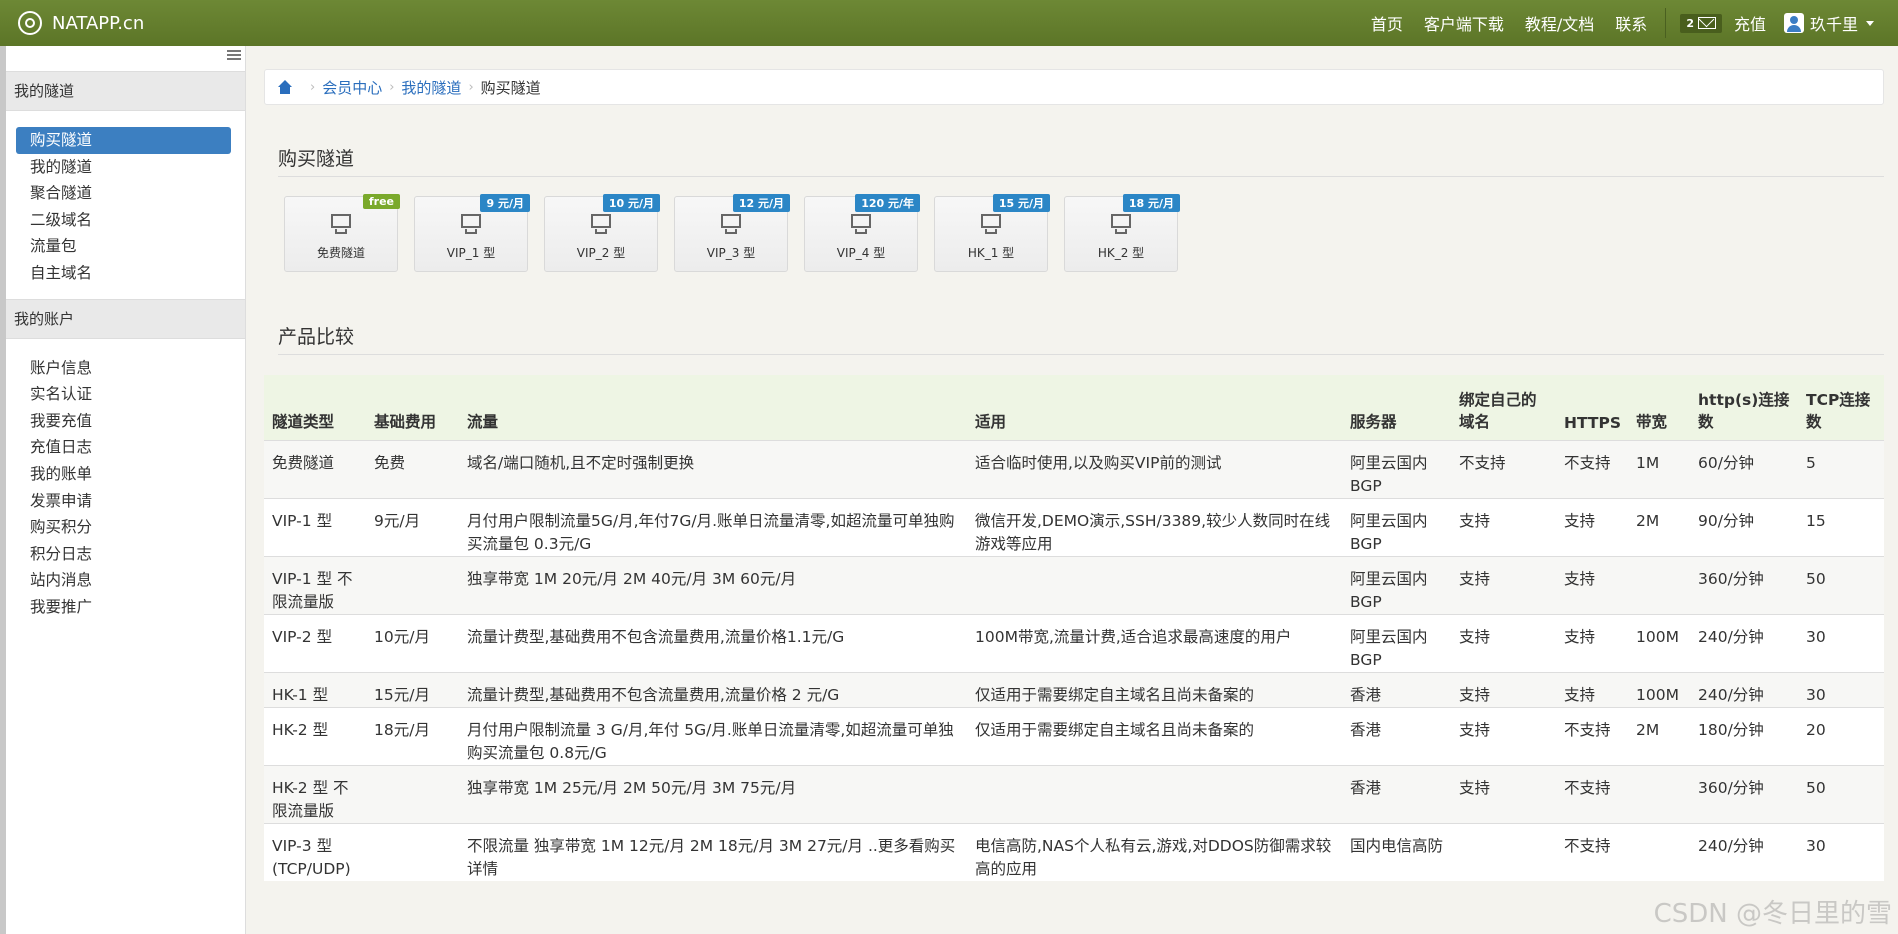 Image resolution: width=1898 pixels, height=934 pixels. What do you see at coordinates (1154, 526) in the screenshot?
I see `table-cell: 微信开发,DEMO演示,SSH/3389,较少人数同时在线游戏等应用` at bounding box center [1154, 526].